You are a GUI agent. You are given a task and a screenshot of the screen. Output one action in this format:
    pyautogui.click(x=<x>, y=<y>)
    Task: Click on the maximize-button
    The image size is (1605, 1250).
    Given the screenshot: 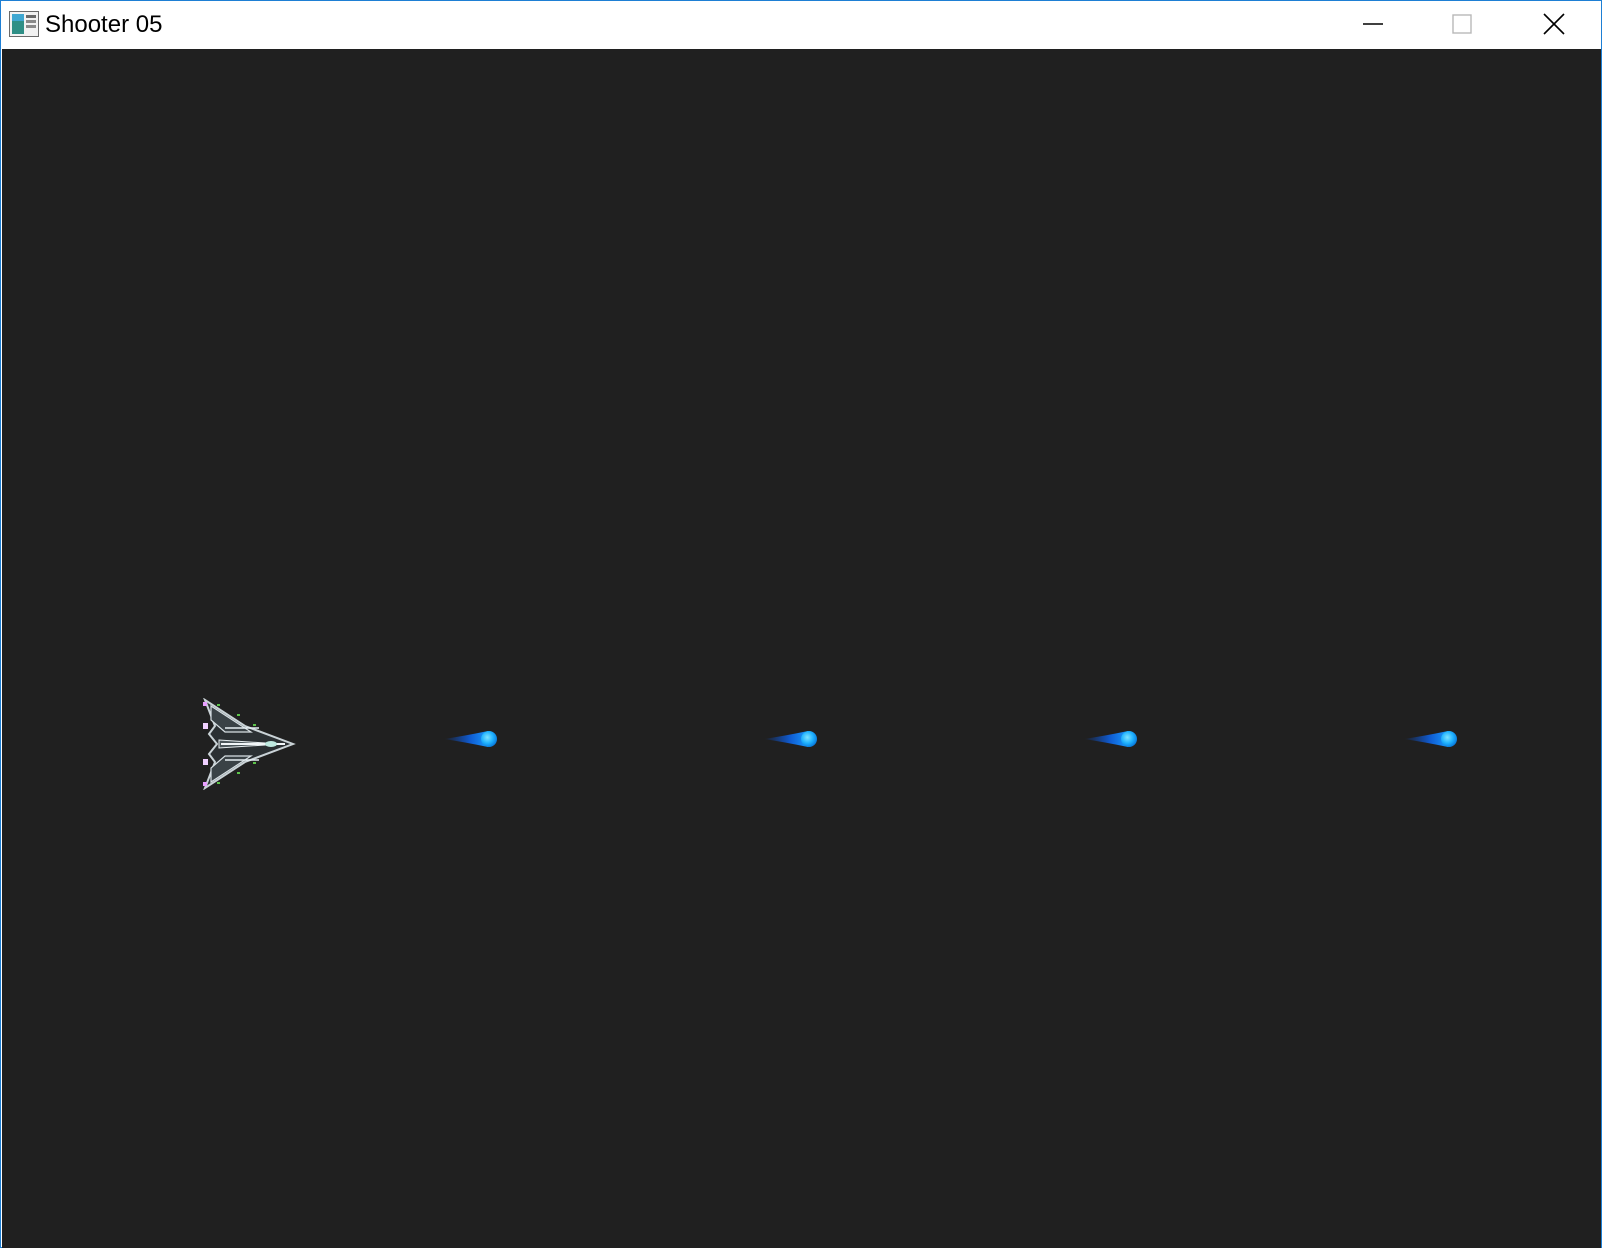 What is the action you would take?
    pyautogui.click(x=1462, y=24)
    